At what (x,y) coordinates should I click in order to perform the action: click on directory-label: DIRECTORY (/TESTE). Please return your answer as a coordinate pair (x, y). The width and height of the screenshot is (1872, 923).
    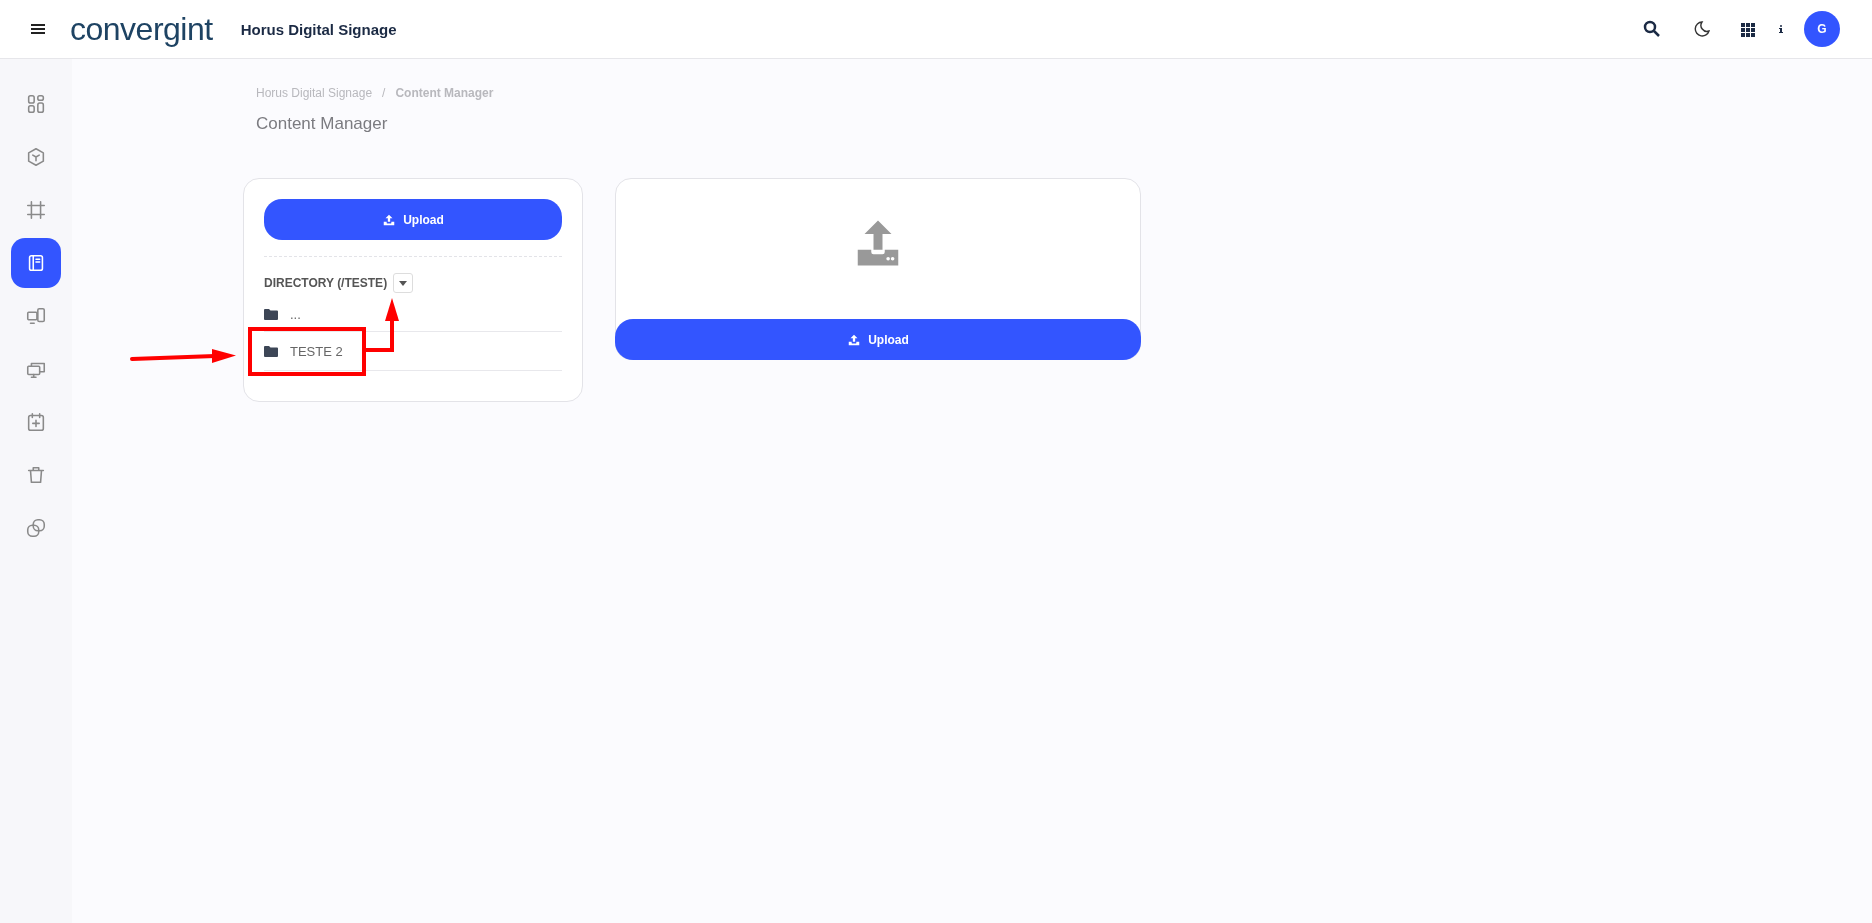
    Looking at the image, I should click on (326, 283).